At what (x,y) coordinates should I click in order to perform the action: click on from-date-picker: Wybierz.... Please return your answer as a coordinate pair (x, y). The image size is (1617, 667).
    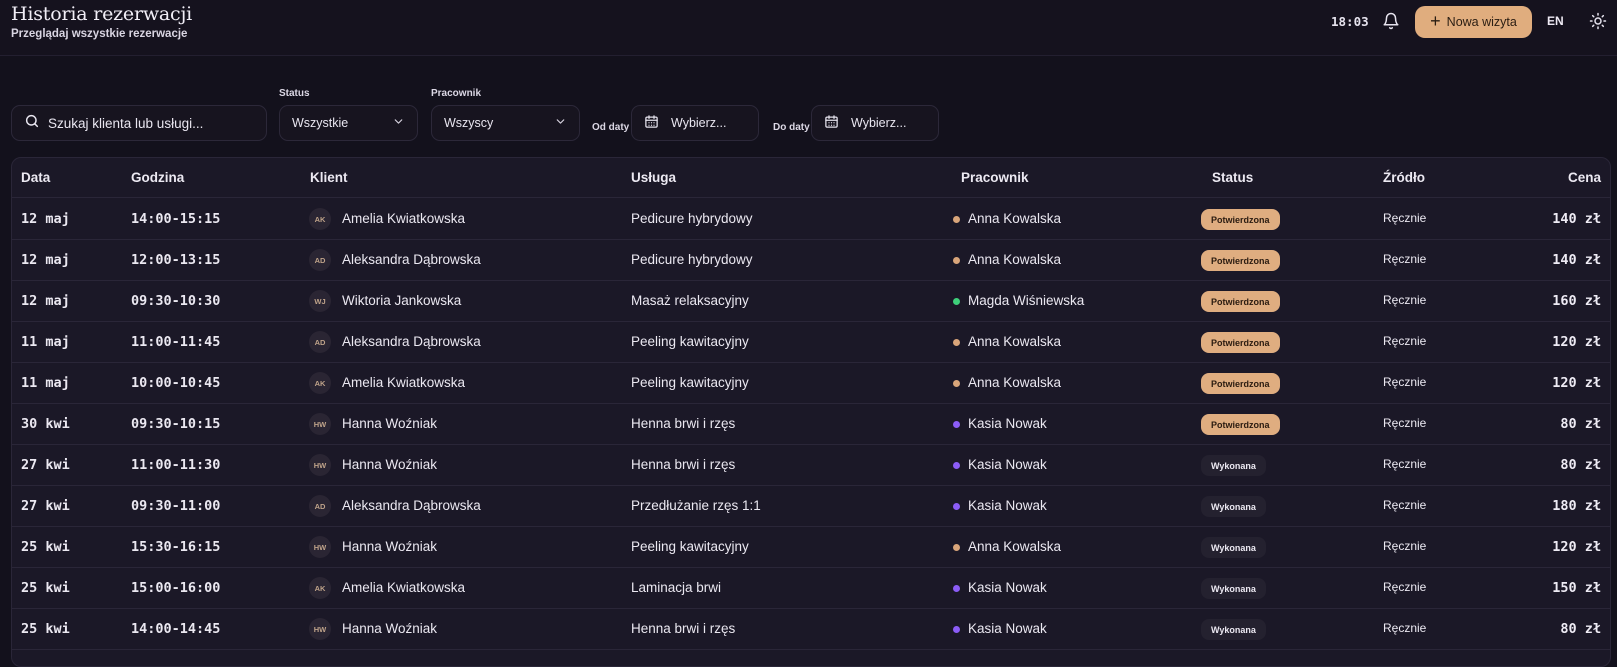
    Looking at the image, I should click on (695, 123).